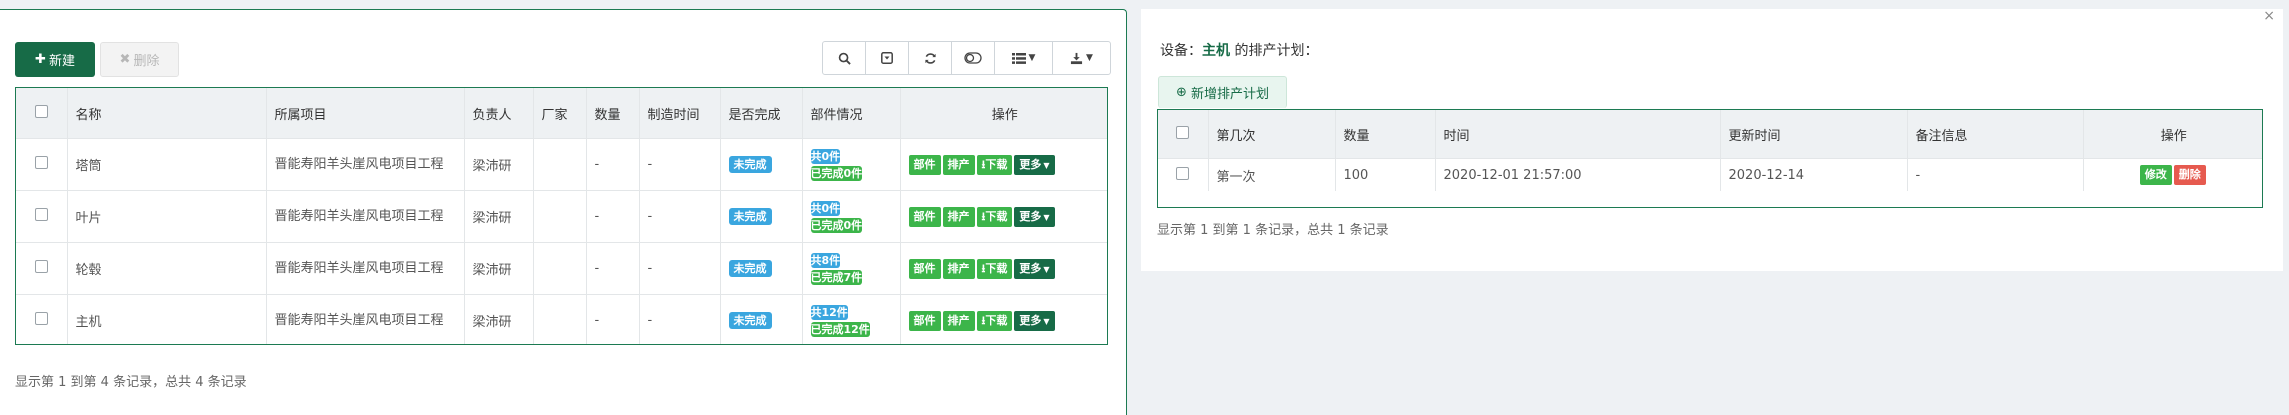 This screenshot has height=415, width=2289. Describe the element at coordinates (851, 113) in the screenshot. I see `col-header-parts: 部件情况` at that location.